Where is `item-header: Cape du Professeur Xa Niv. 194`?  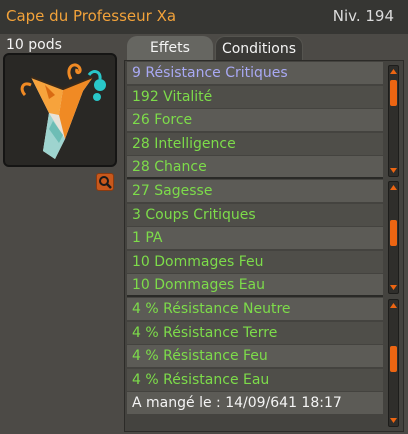
item-header: Cape du Professeur Xa Niv. 194 is located at coordinates (204, 17).